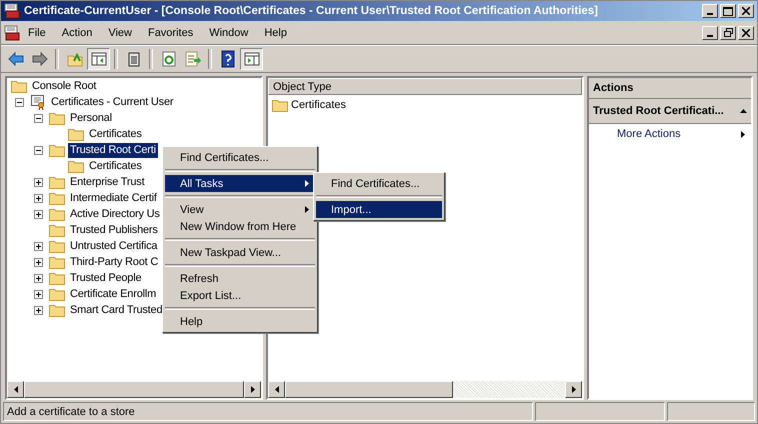 The width and height of the screenshot is (758, 424). I want to click on certificate-store-icon, so click(38, 102).